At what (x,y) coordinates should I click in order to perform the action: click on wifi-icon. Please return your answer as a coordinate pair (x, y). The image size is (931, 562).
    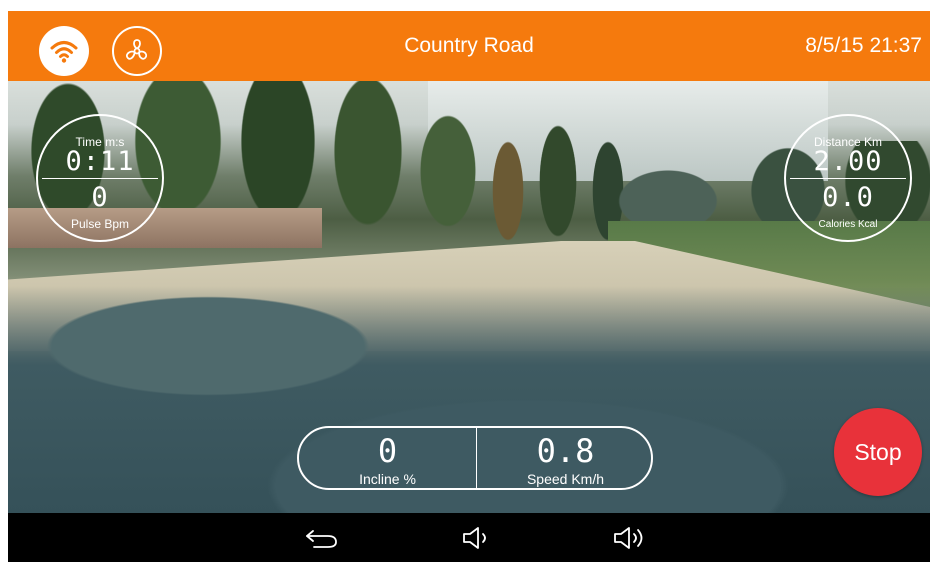
    Looking at the image, I should click on (64, 52).